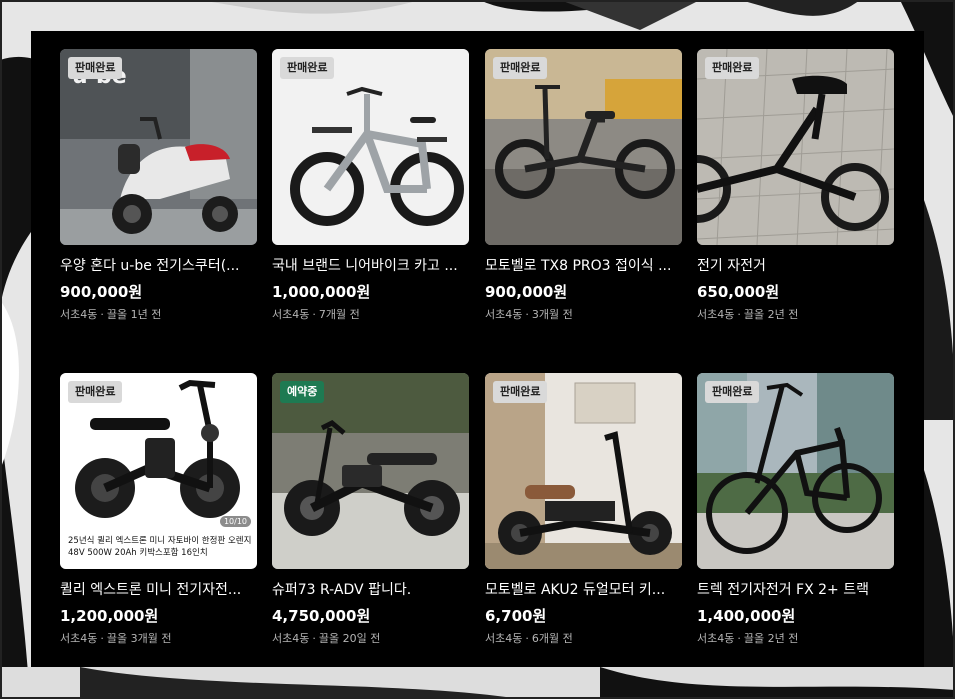  What do you see at coordinates (134, 314) in the screenshot?
I see `listing-time: 끌올 1년 전` at bounding box center [134, 314].